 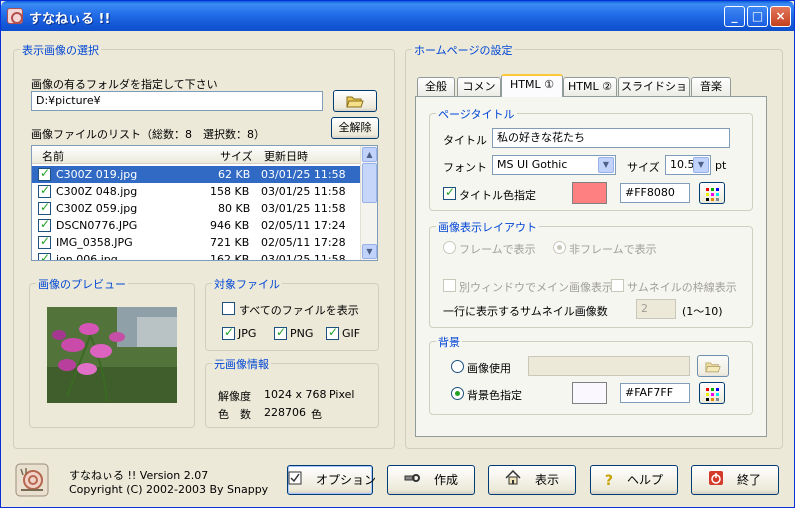 What do you see at coordinates (654, 94) in the screenshot?
I see `tab-slideshow: スライドショー` at bounding box center [654, 94].